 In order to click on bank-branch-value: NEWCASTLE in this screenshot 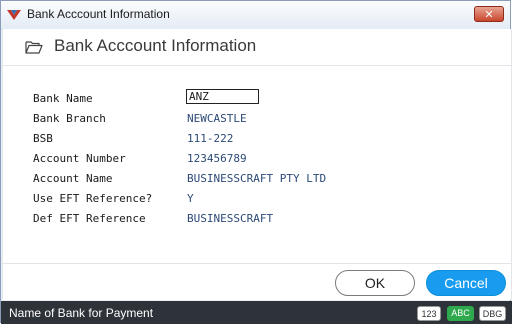, I will do `click(217, 118)`.